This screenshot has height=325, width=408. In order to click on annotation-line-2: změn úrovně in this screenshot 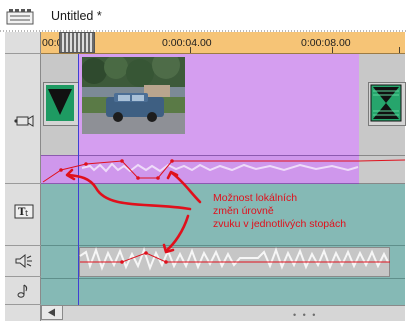, I will do `click(243, 211)`.